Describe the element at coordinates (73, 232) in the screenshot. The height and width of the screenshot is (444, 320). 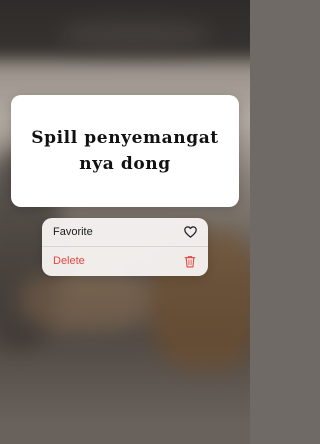
I see `favorite-label: Favorite` at that location.